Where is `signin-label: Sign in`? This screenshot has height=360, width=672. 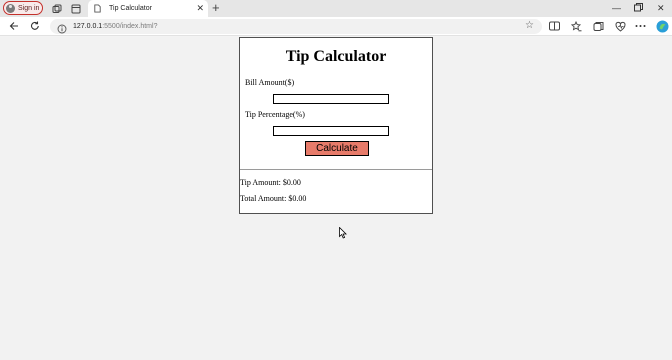 signin-label: Sign in is located at coordinates (29, 8).